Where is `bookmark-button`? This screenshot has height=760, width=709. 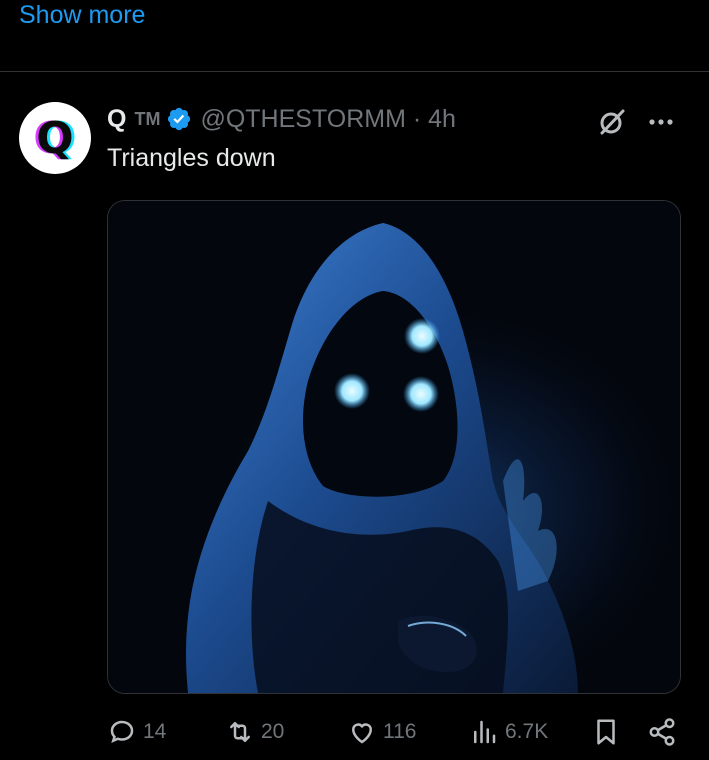
bookmark-button is located at coordinates (606, 732).